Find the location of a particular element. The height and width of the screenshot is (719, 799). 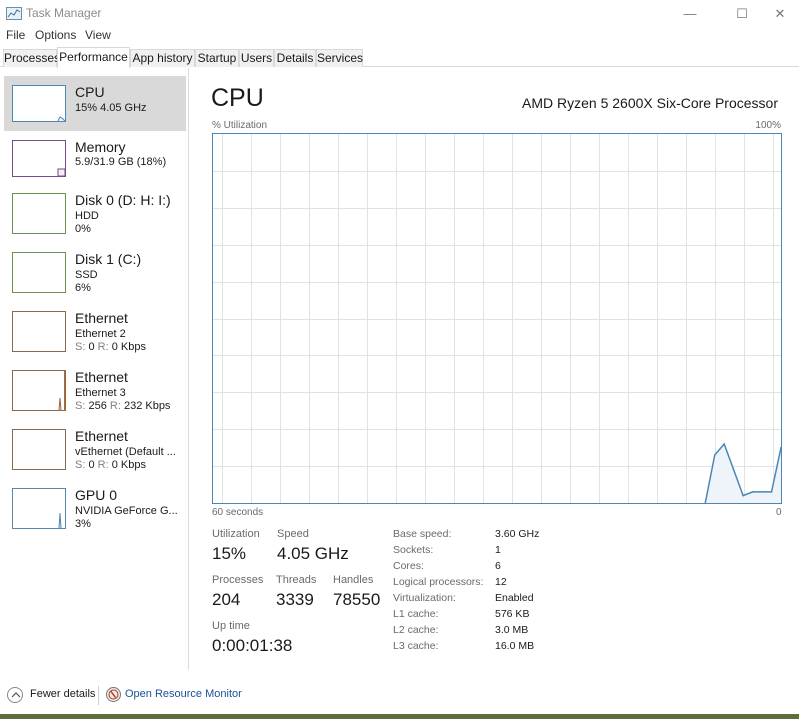

processes-value: 204 is located at coordinates (226, 599).